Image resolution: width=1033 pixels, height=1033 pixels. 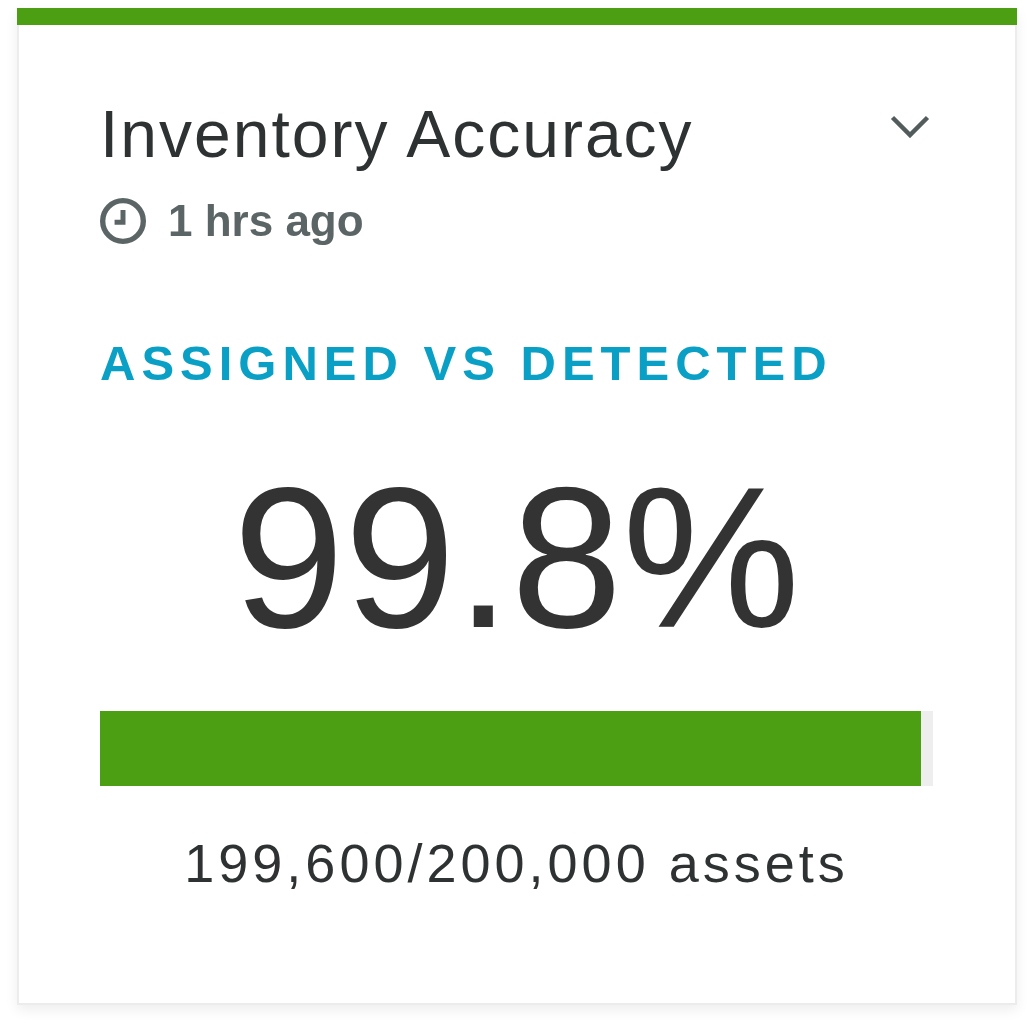 What do you see at coordinates (516, 558) in the screenshot?
I see `metric-value: 99.8%` at bounding box center [516, 558].